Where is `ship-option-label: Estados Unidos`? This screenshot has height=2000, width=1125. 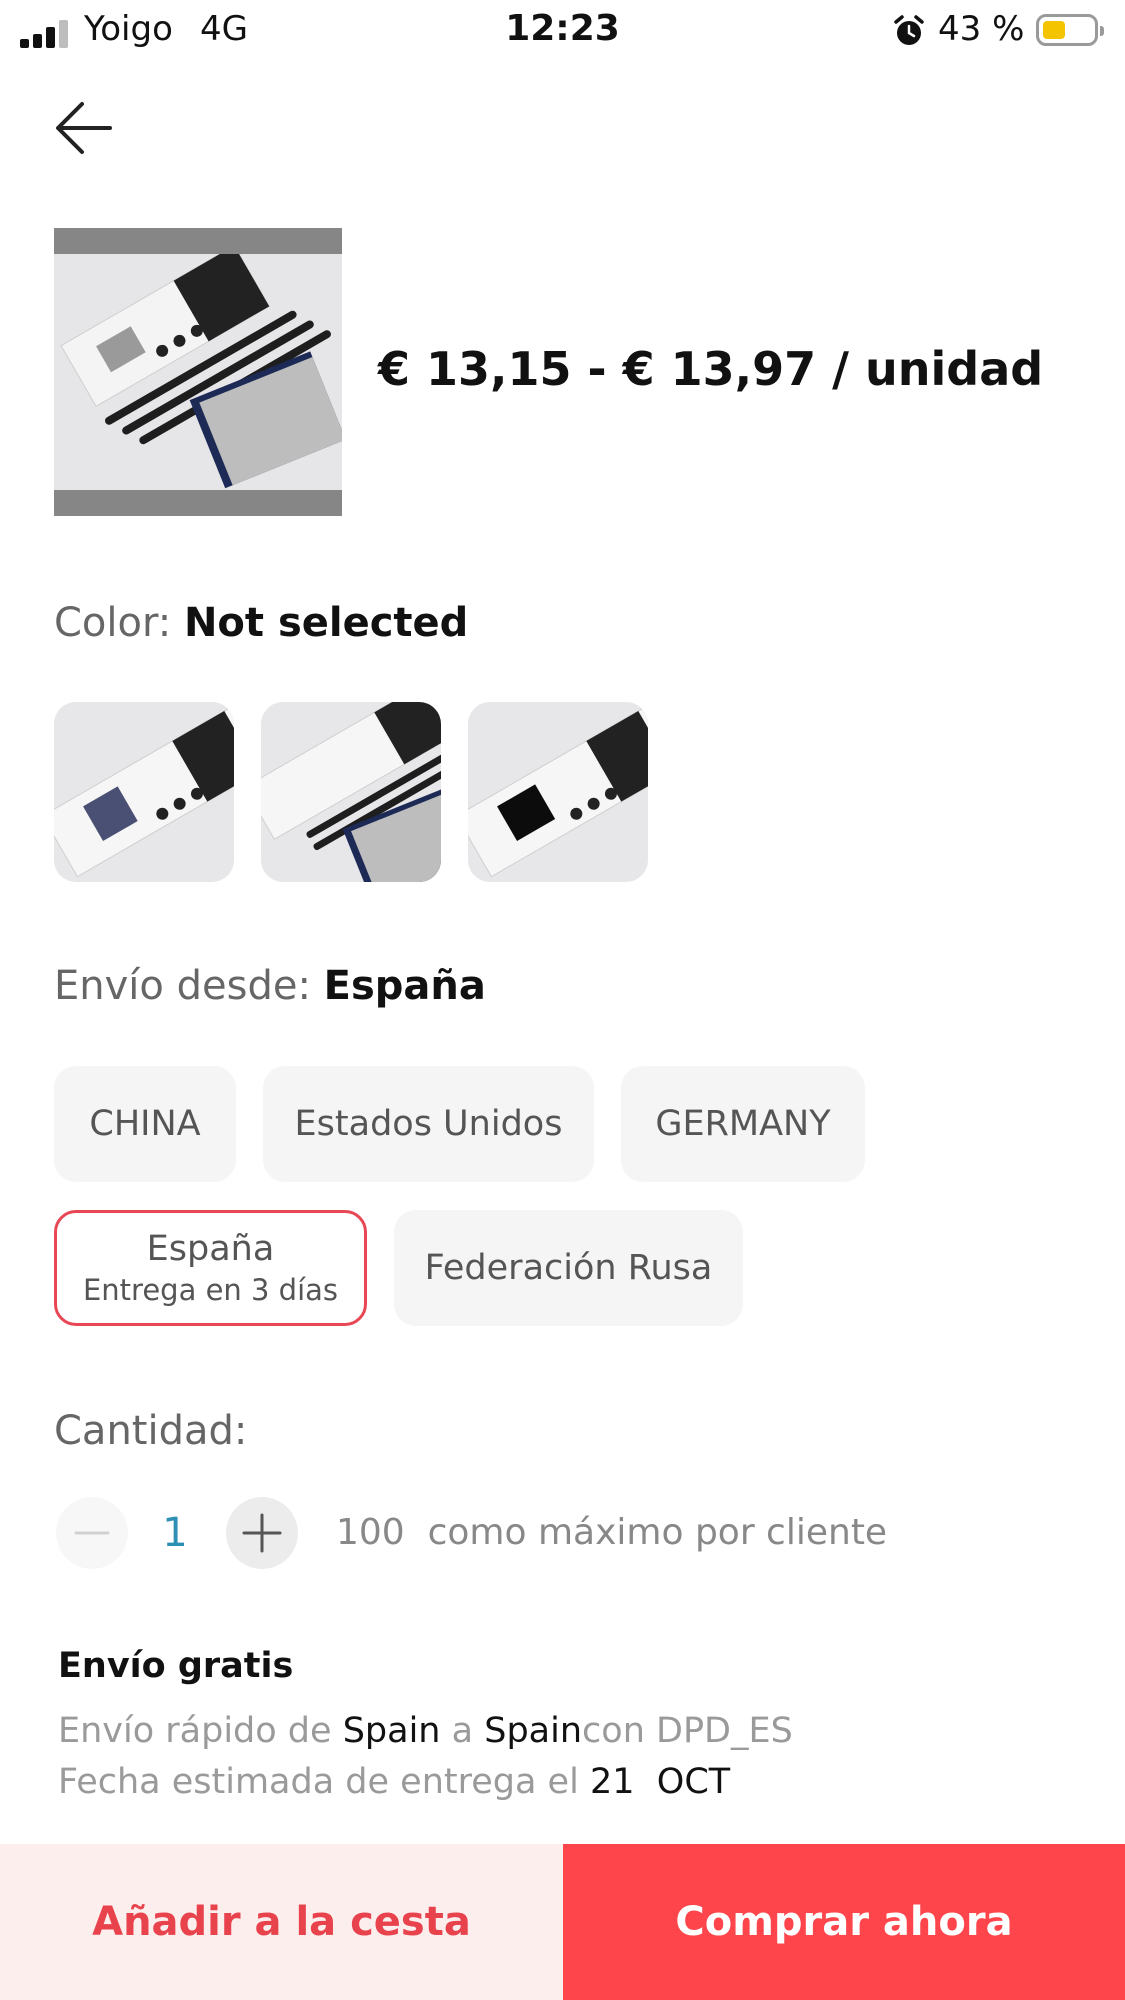 ship-option-label: Estados Unidos is located at coordinates (428, 1124).